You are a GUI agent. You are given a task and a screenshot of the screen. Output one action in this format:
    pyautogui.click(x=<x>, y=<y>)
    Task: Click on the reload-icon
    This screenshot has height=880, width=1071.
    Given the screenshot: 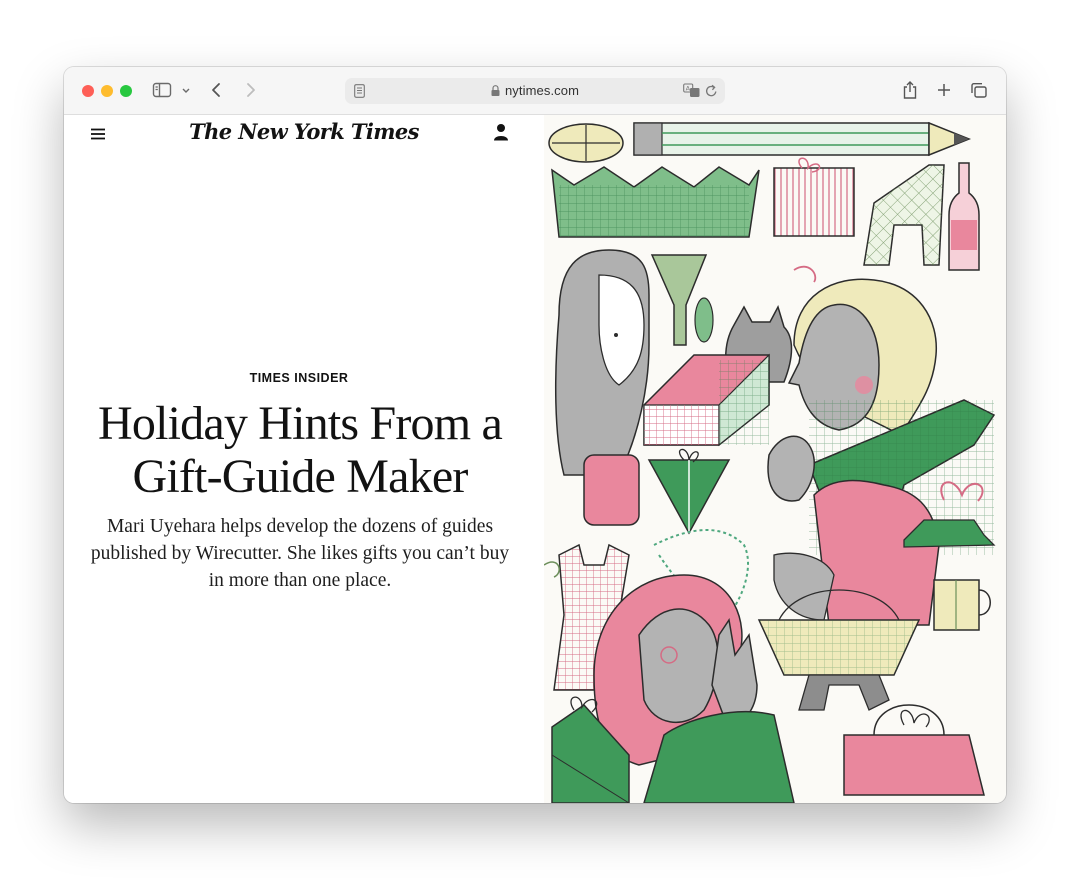 What is the action you would take?
    pyautogui.click(x=711, y=93)
    